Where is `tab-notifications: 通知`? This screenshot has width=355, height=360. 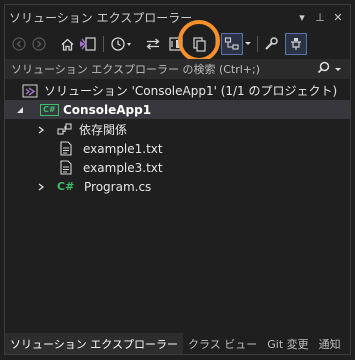 tab-notifications: 通知 is located at coordinates (330, 343).